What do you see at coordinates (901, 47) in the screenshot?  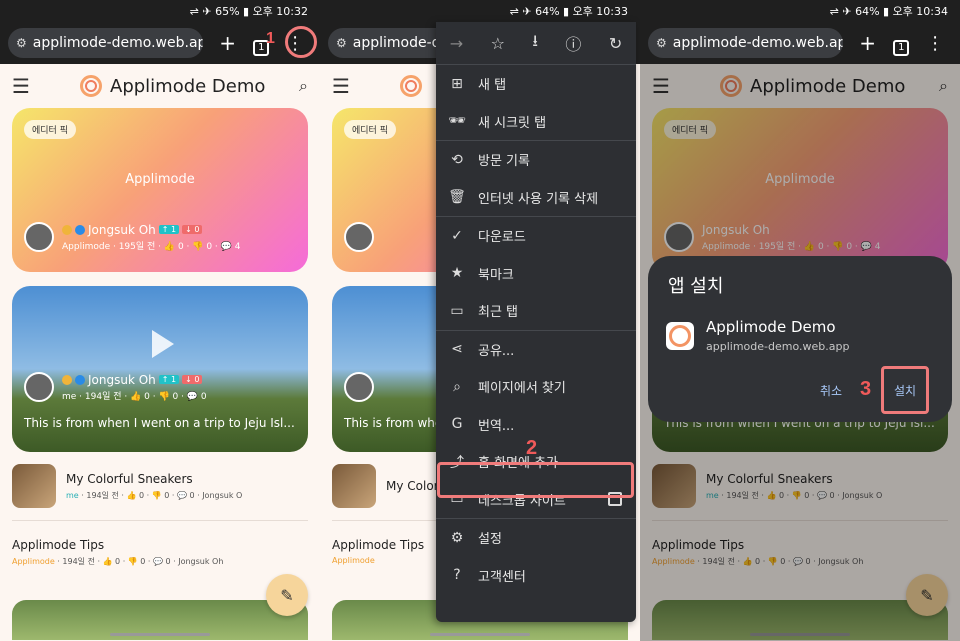 I see `tab-count: 1` at bounding box center [901, 47].